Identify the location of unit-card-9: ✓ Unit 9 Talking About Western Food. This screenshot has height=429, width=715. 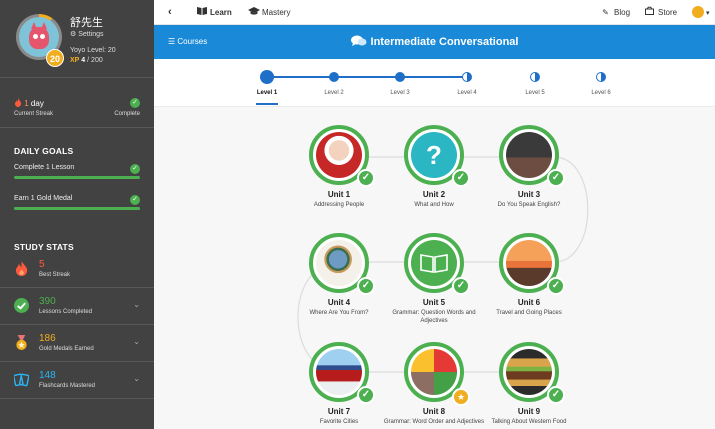
(529, 384).